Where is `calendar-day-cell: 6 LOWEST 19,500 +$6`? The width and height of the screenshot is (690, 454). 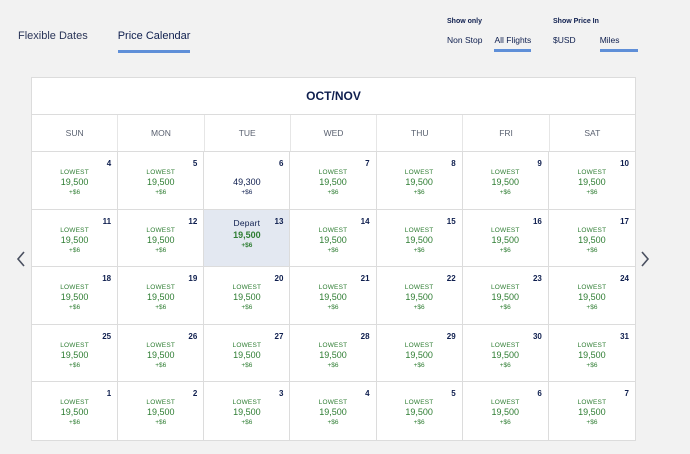
calendar-day-cell: 6 LOWEST 19,500 +$6 is located at coordinates (506, 411).